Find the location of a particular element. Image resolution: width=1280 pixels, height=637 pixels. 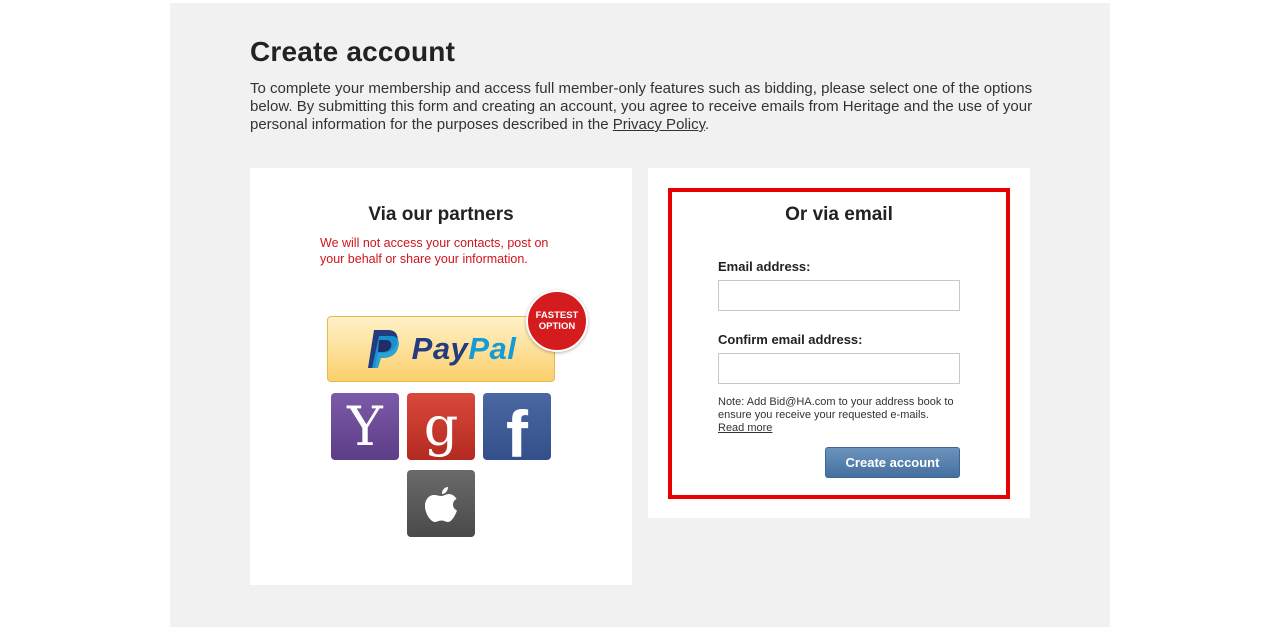

yahoo-login-button: Y is located at coordinates (365, 426).